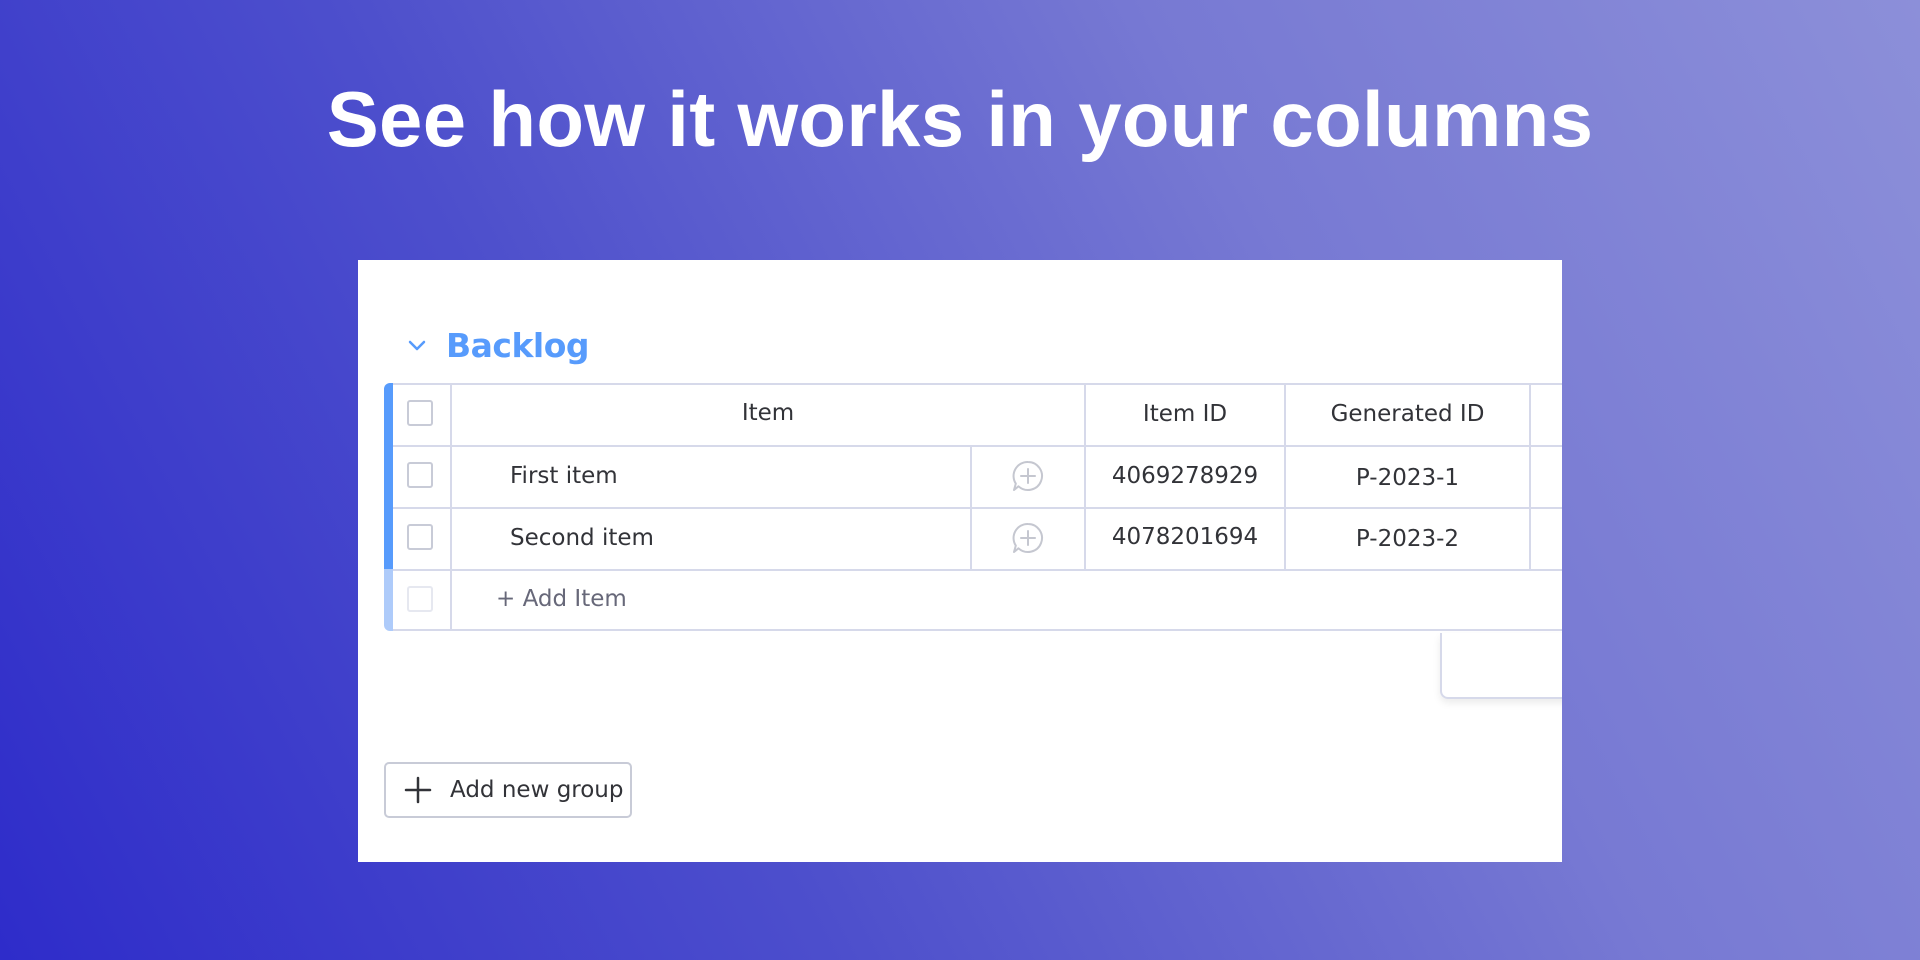  I want to click on add-item-checkbox, so click(420, 599).